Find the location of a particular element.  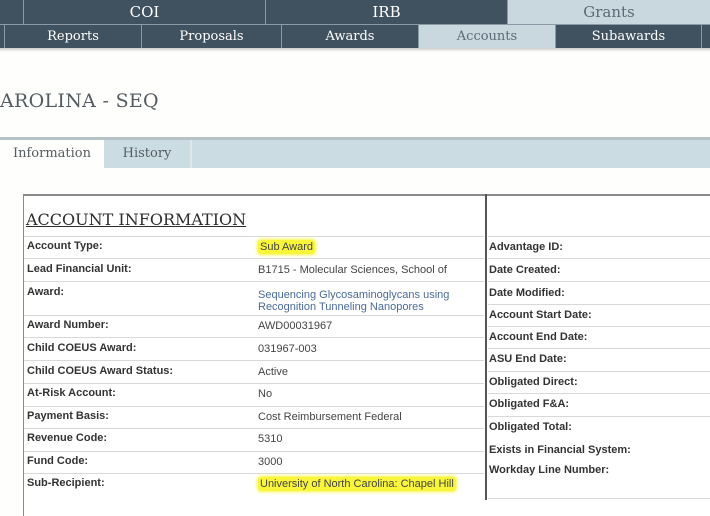

field-value: AWD00031967 is located at coordinates (295, 326).